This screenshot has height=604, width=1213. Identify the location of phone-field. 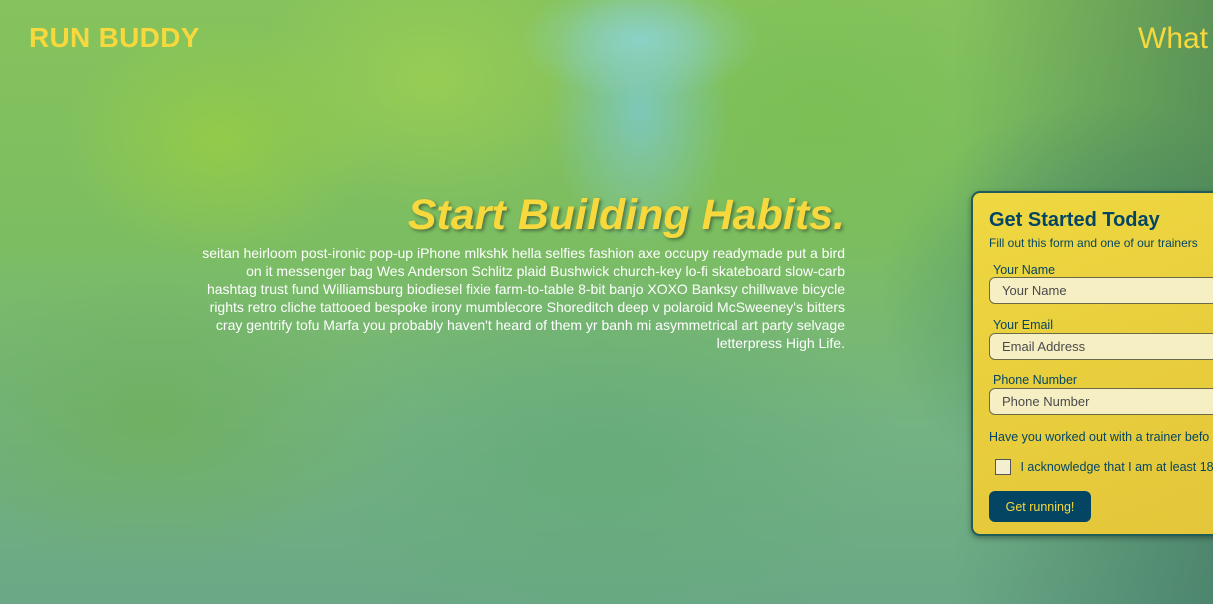
(1101, 401).